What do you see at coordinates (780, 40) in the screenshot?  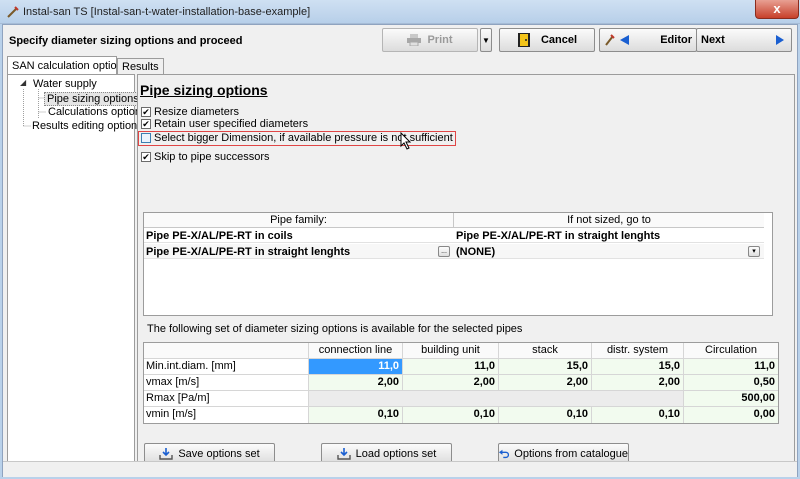 I see `arrow-right-icon` at bounding box center [780, 40].